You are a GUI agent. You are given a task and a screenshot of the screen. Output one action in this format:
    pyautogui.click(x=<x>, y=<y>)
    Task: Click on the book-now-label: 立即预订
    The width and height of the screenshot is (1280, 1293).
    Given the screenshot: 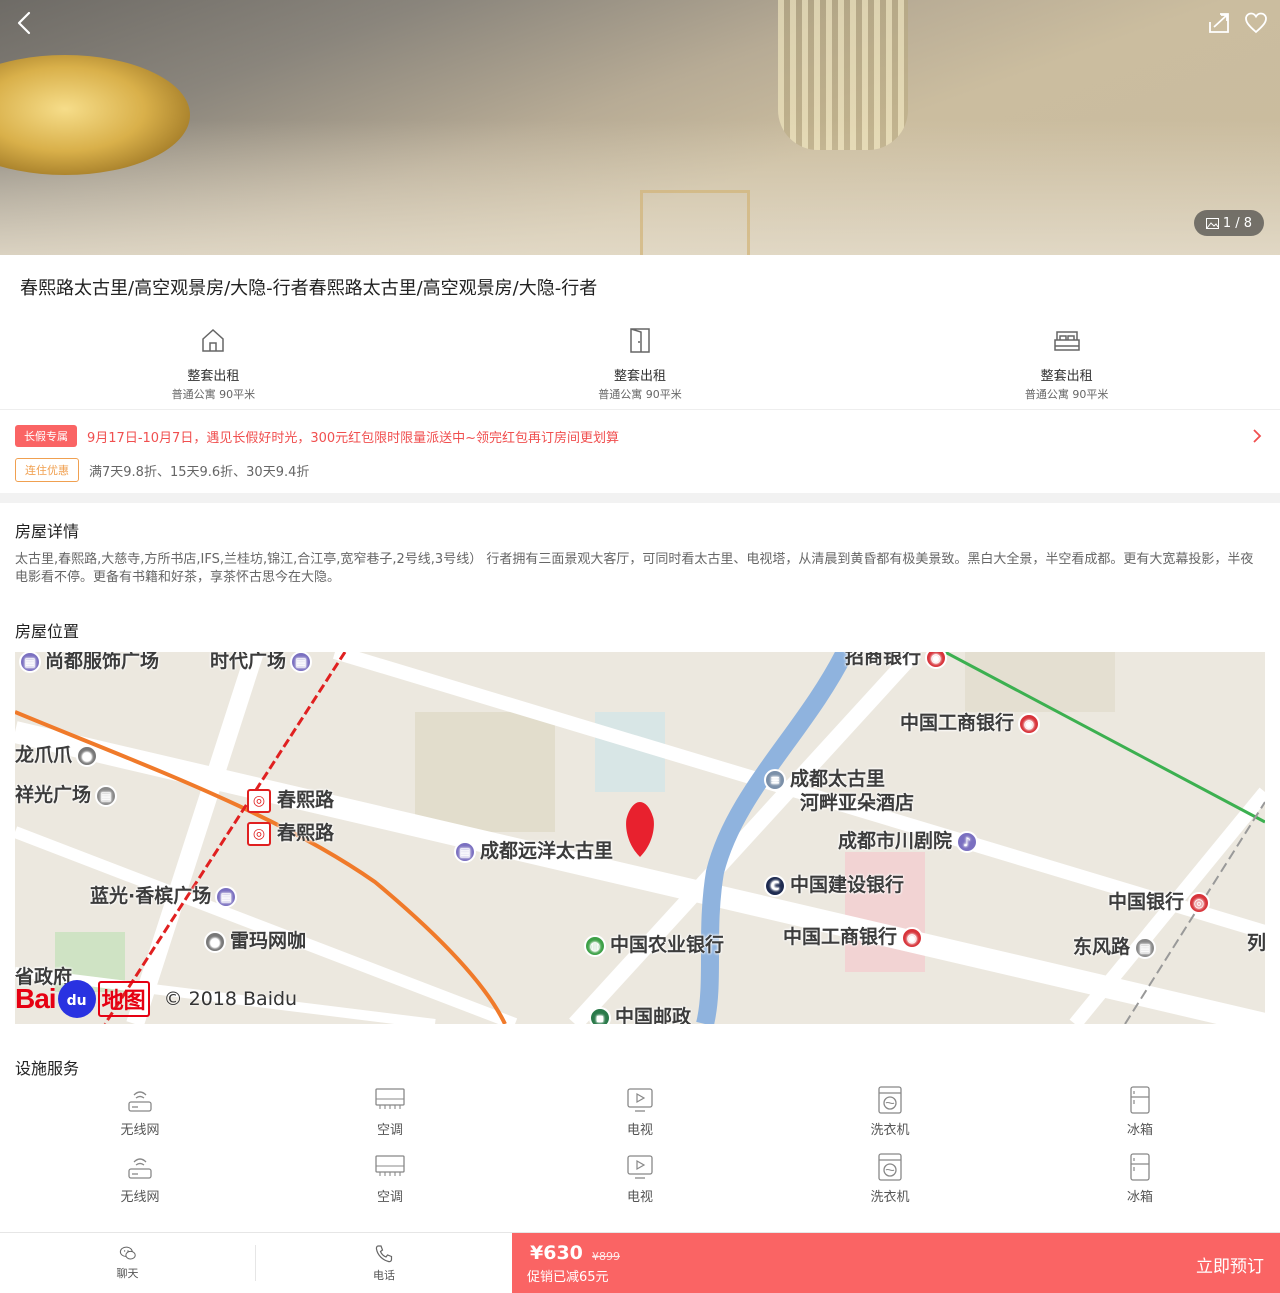 What is the action you would take?
    pyautogui.click(x=1230, y=1267)
    